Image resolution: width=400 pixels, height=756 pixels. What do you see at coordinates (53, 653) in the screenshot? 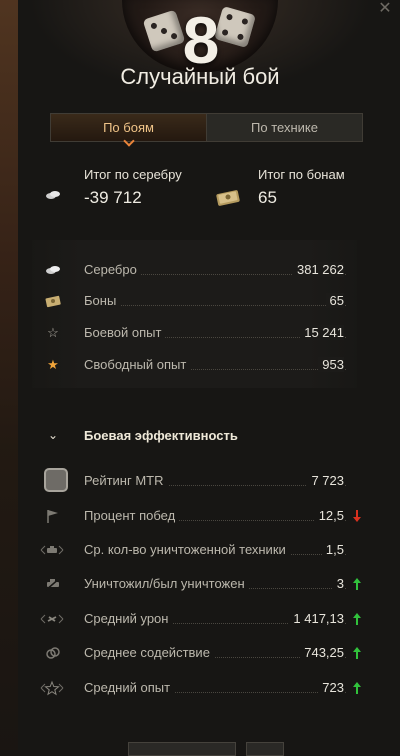
I see `assist-icon` at bounding box center [53, 653].